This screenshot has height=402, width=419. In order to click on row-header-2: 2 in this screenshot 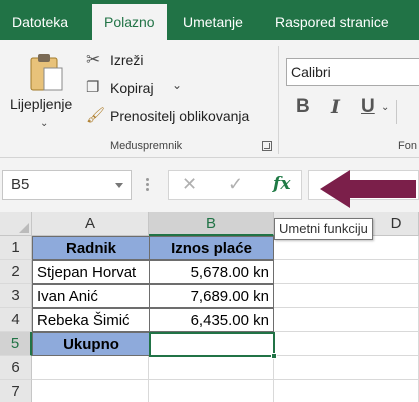, I will do `click(16, 272)`.